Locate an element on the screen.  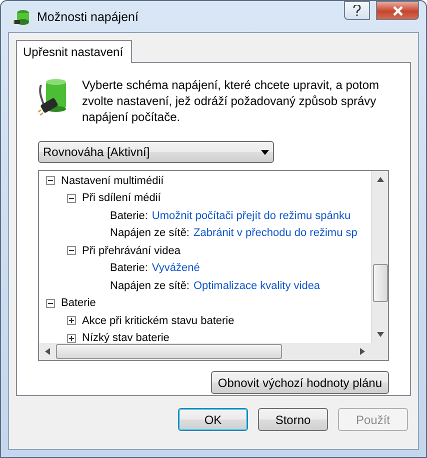
battery-plug-icon is located at coordinates (22, 16).